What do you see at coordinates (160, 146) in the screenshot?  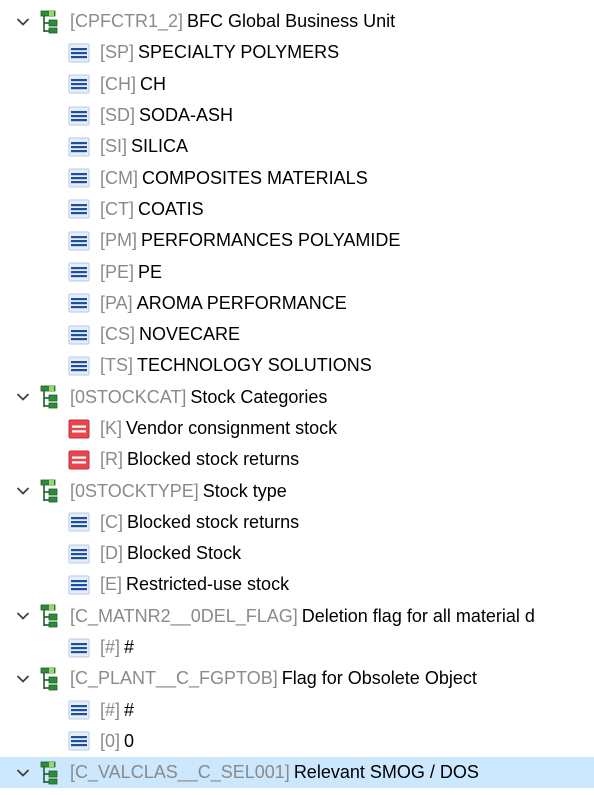 I see `member-label: SILICA` at bounding box center [160, 146].